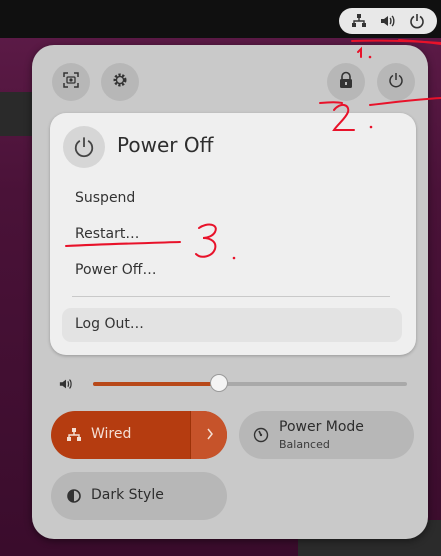  What do you see at coordinates (218, 383) in the screenshot?
I see `volume-slider-handle` at bounding box center [218, 383].